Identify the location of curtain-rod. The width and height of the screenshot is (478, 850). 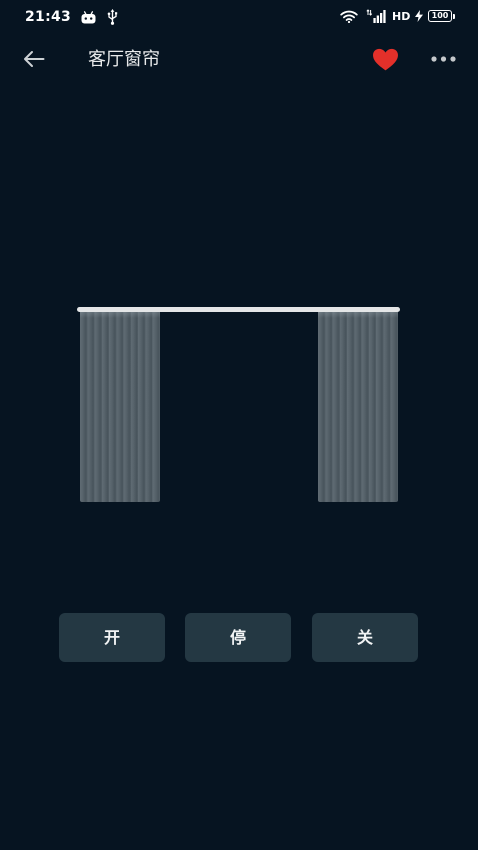
(238, 309).